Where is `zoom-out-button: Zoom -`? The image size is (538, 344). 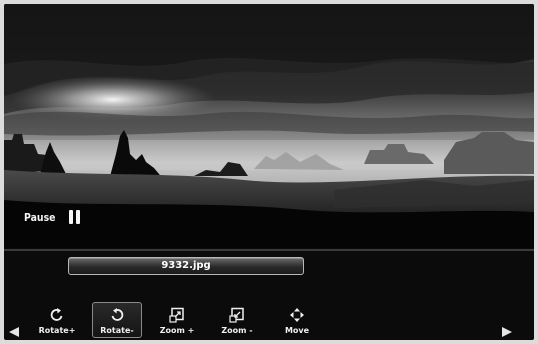 zoom-out-button: Zoom - is located at coordinates (237, 320).